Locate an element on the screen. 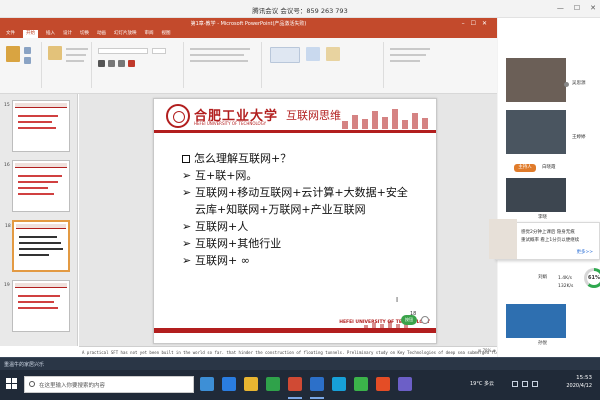 This screenshot has height=400, width=600. tab-transitions: 切换 is located at coordinates (84, 34).